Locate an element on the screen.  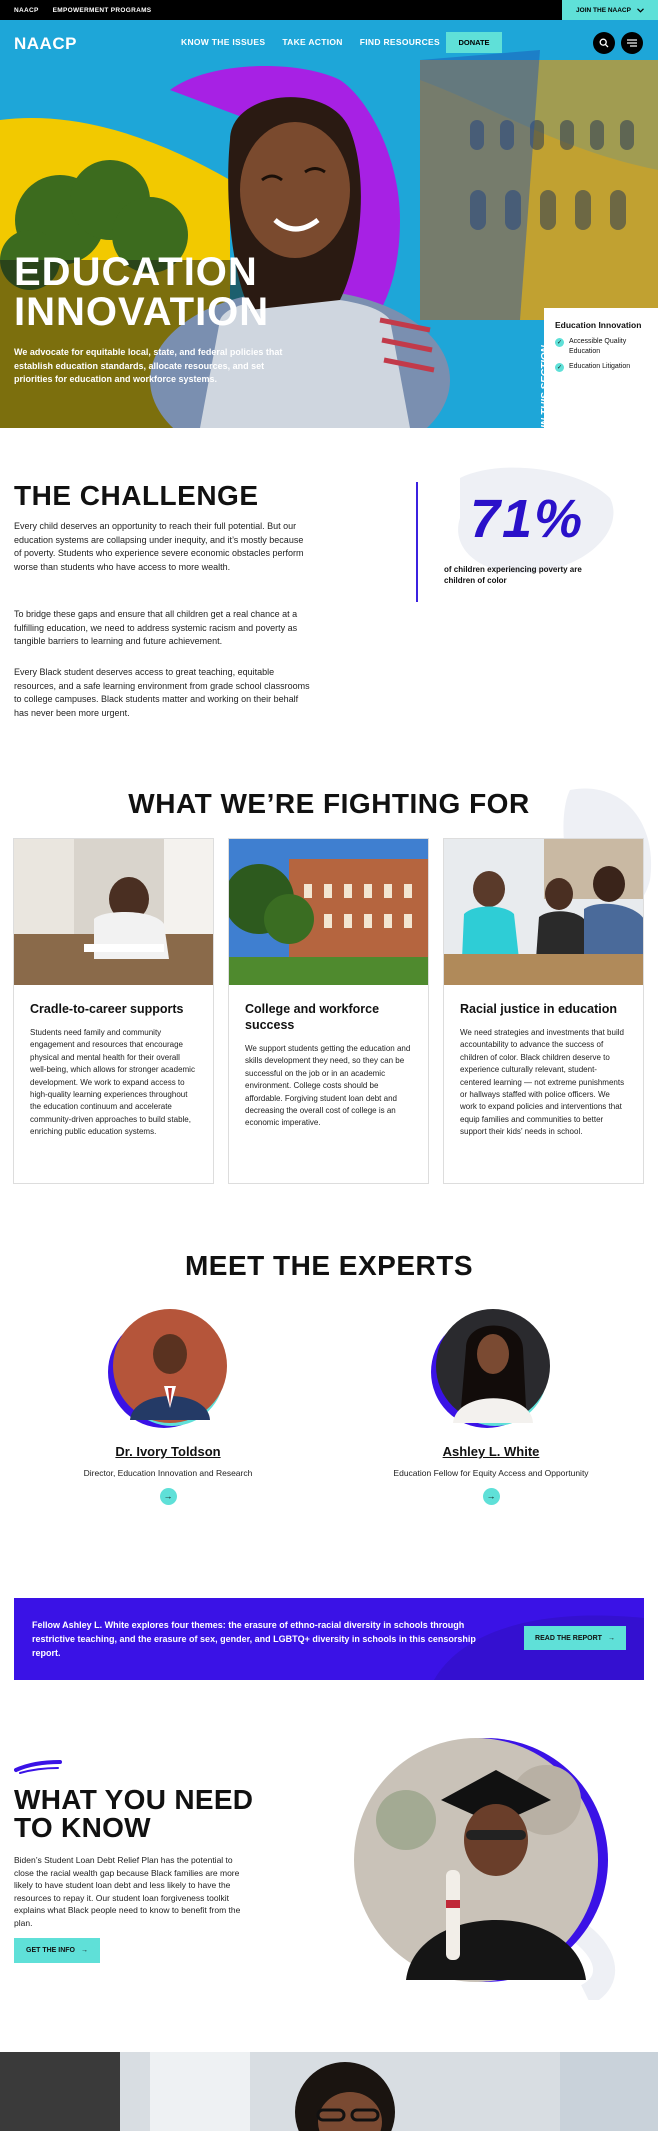
search-button is located at coordinates (604, 43).